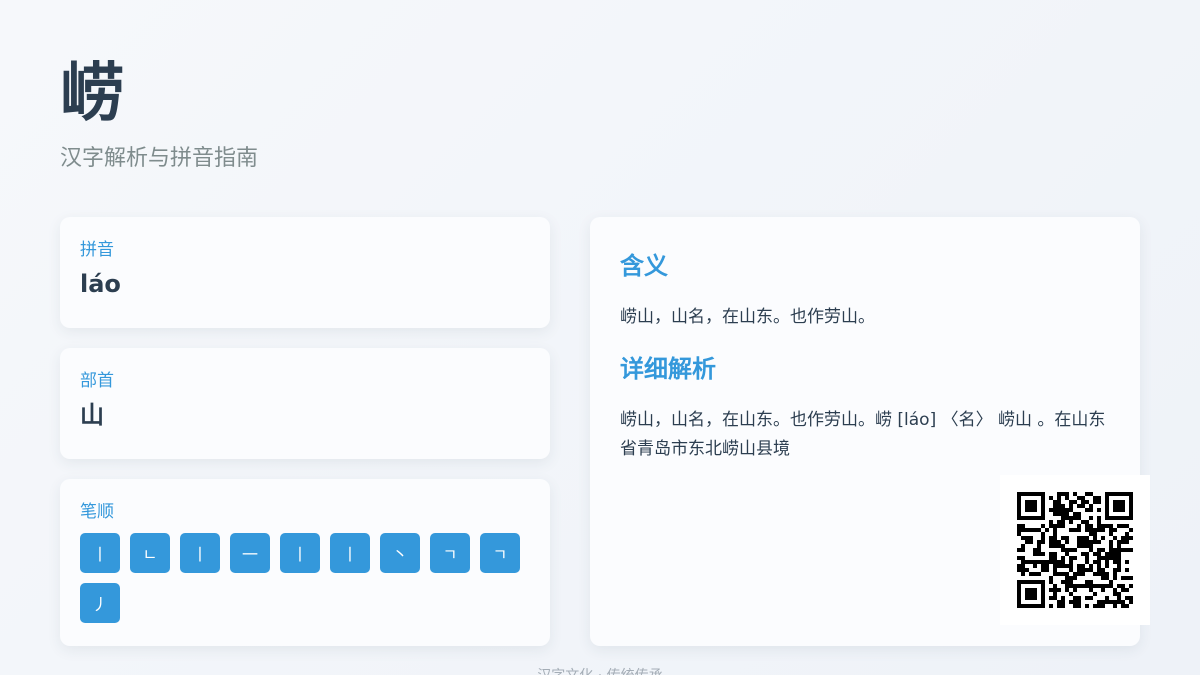 The width and height of the screenshot is (1200, 675). I want to click on pinyin-value: láo, so click(100, 284).